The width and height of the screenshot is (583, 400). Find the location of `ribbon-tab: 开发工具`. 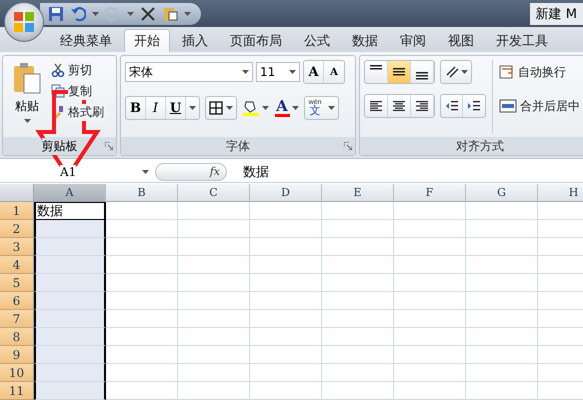

ribbon-tab: 开发工具 is located at coordinates (522, 40).